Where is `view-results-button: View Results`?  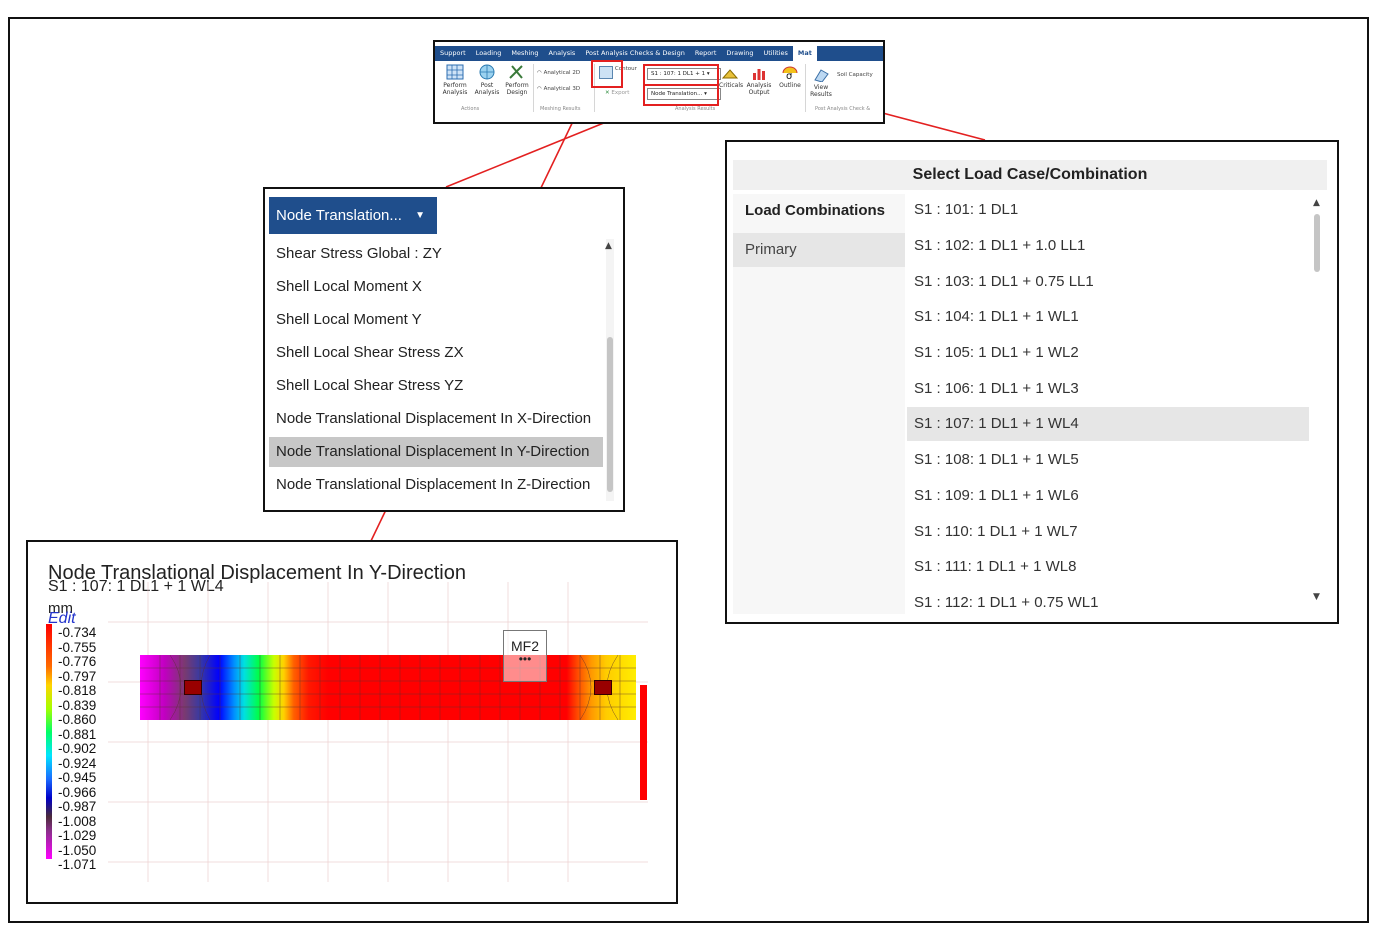 view-results-button: View Results is located at coordinates (821, 83).